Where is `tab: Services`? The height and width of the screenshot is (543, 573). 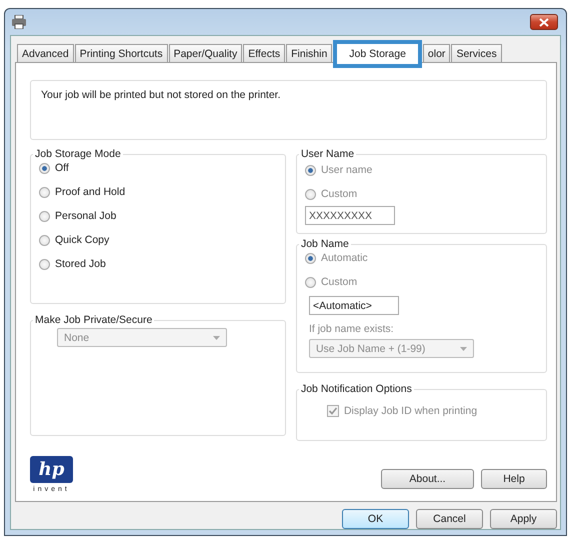
tab: Services is located at coordinates (476, 53).